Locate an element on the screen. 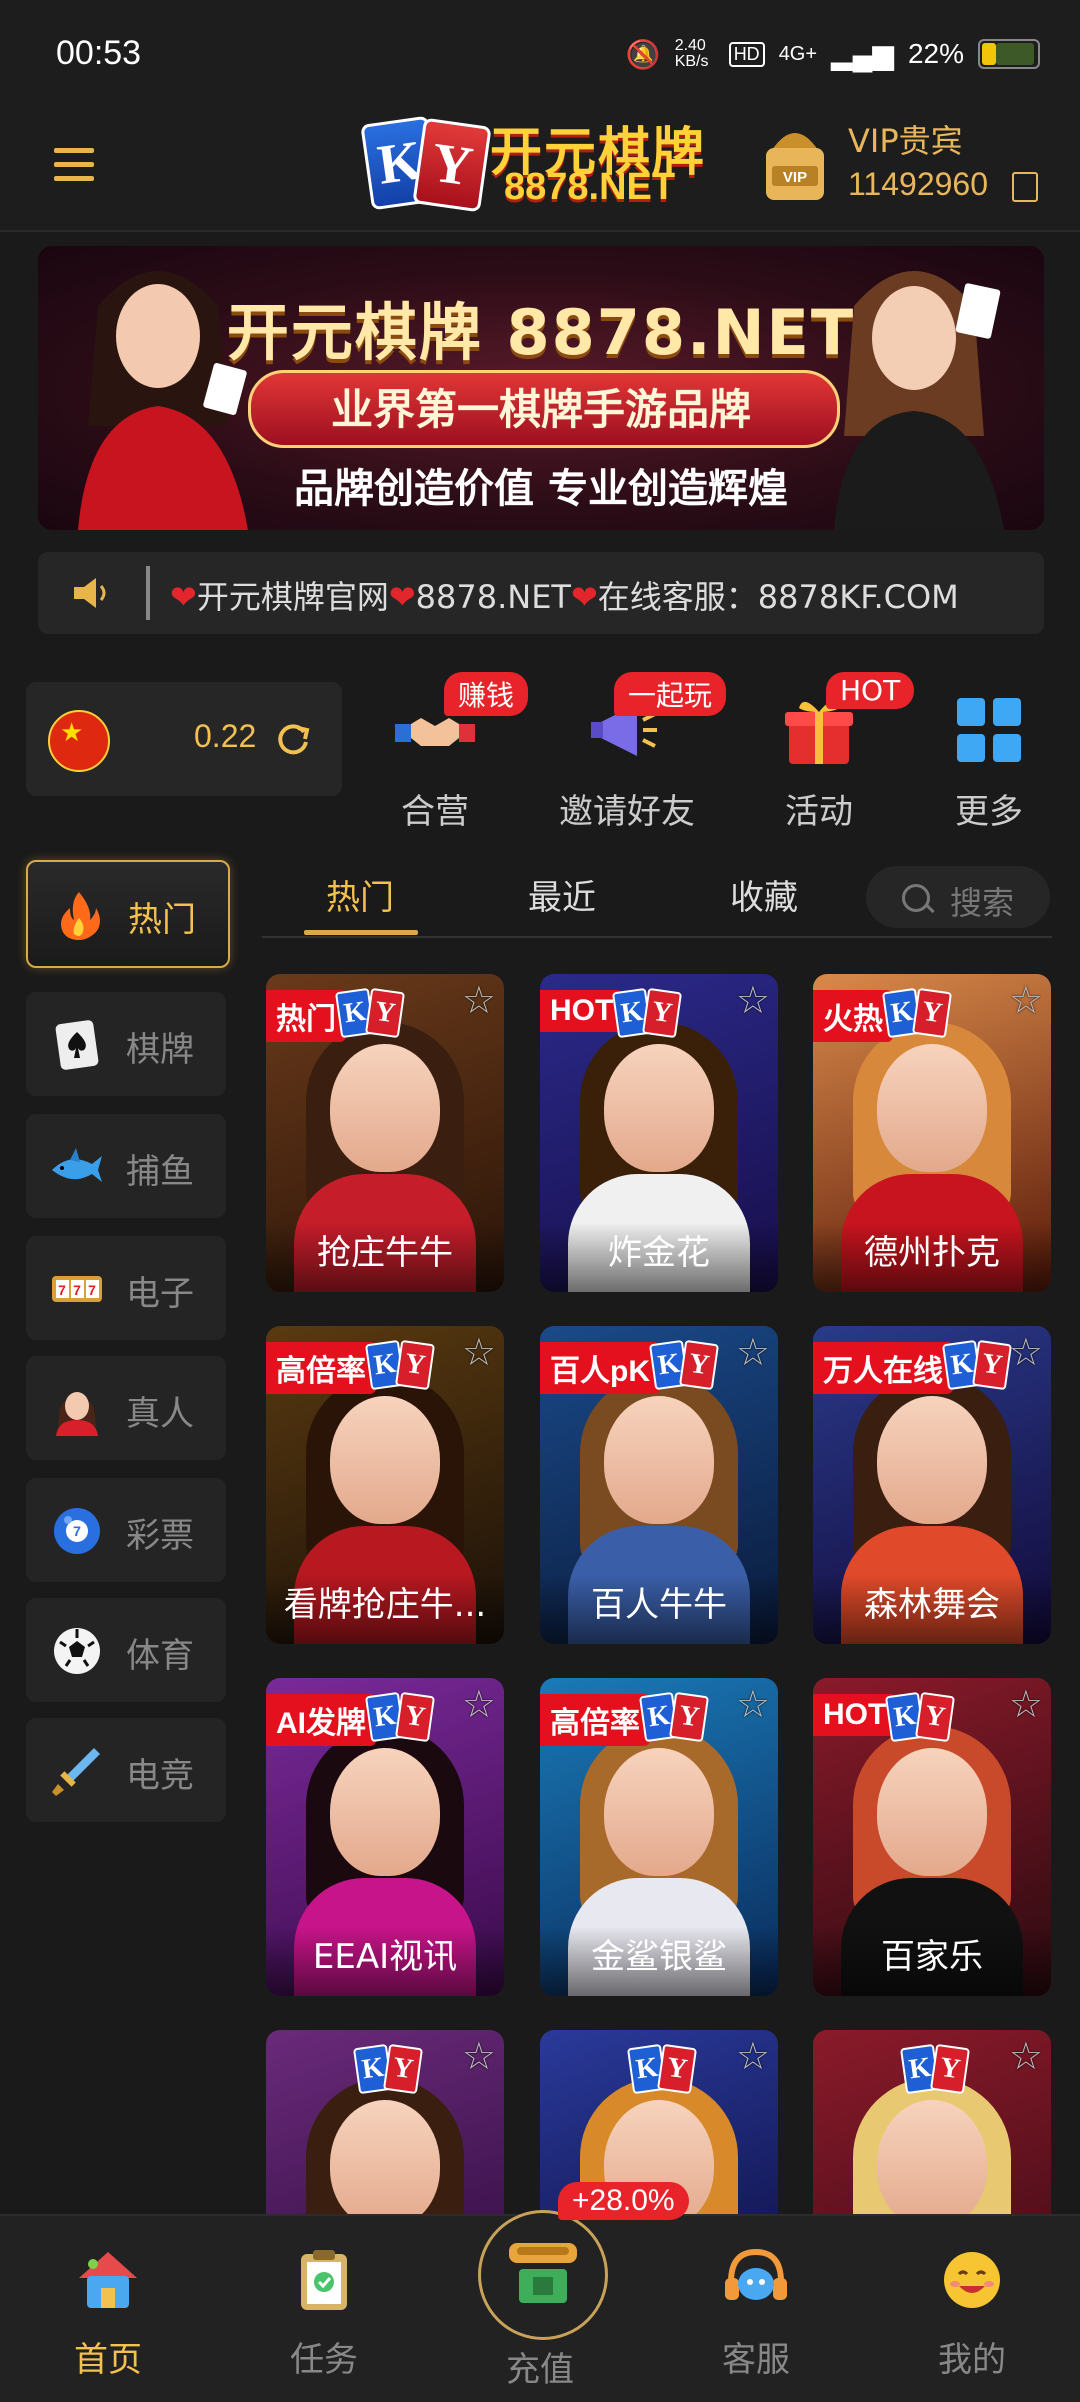 Image resolution: width=1080 pixels, height=2402 pixels. nav-home: 首页 is located at coordinates (108, 2307).